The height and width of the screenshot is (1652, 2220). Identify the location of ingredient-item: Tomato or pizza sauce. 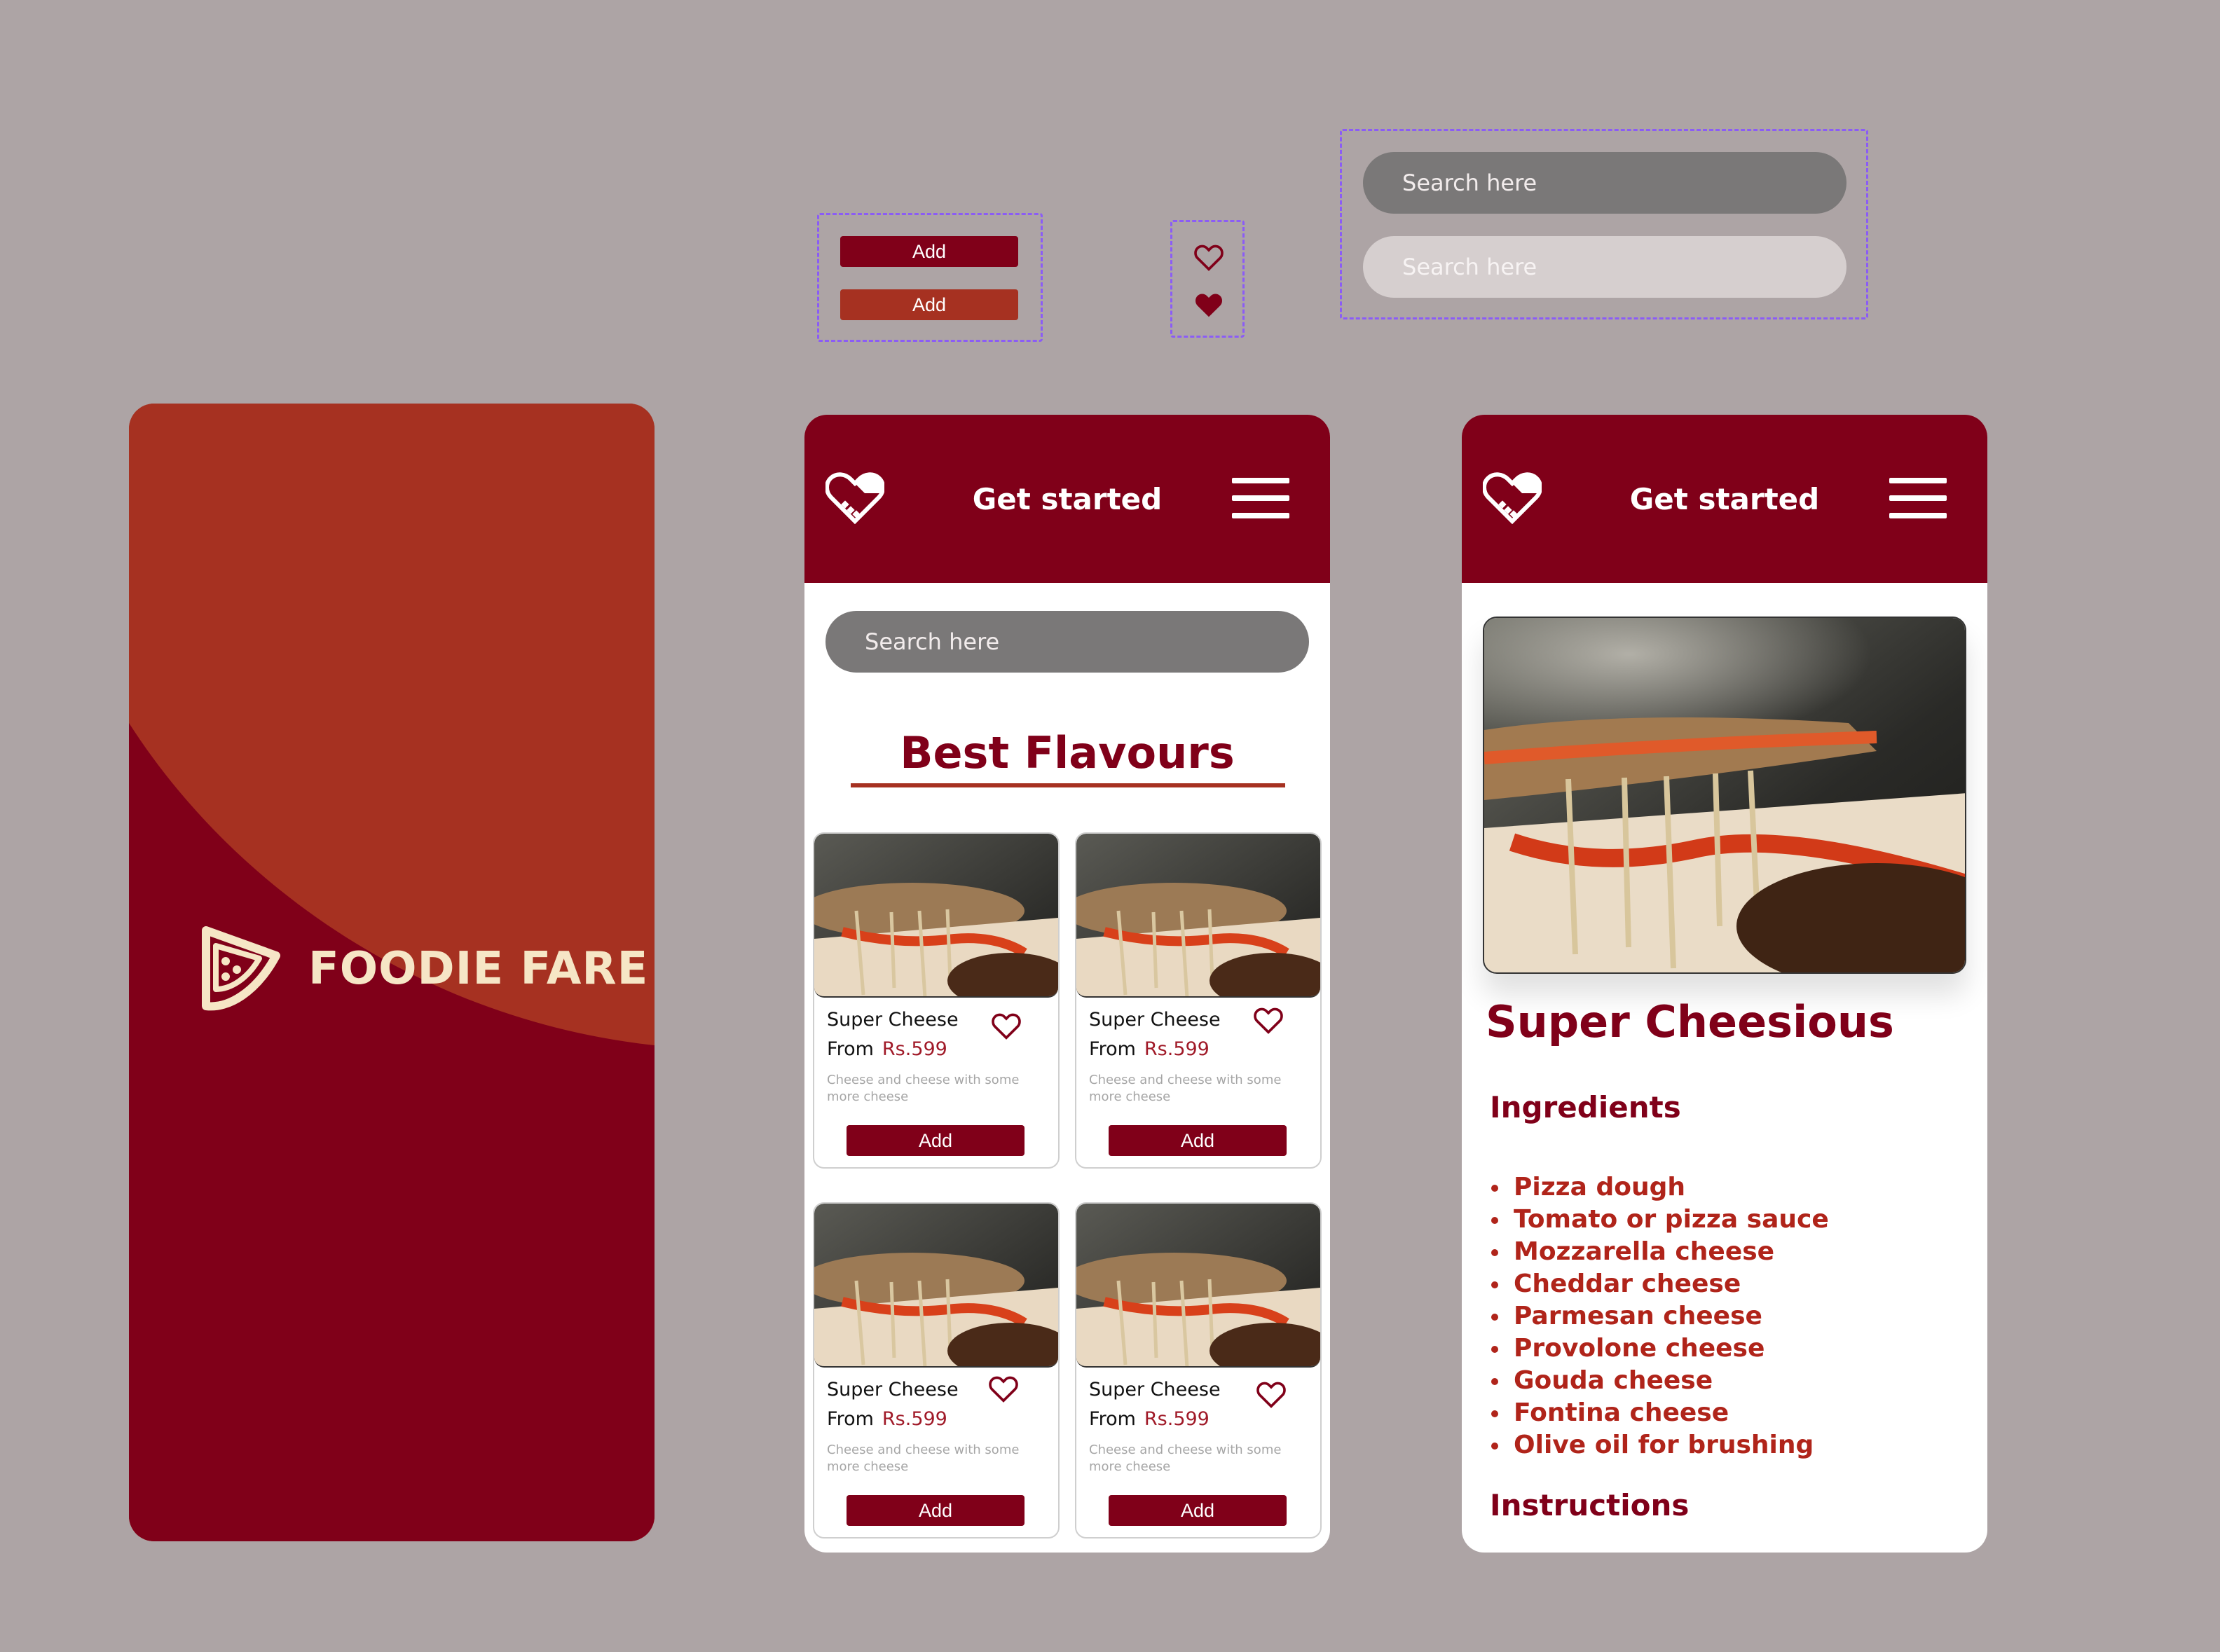
(1660, 1220).